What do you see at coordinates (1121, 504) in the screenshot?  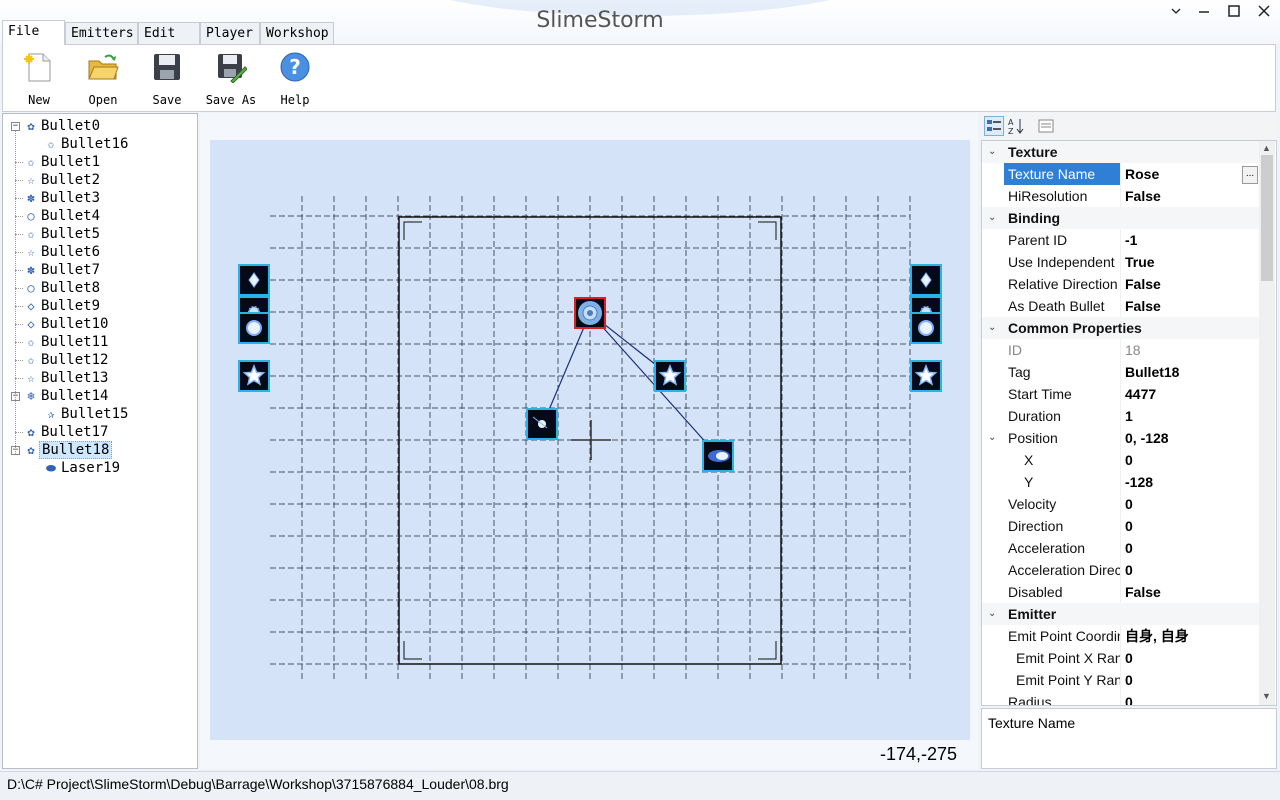 I see `property-row: Velocity 0` at bounding box center [1121, 504].